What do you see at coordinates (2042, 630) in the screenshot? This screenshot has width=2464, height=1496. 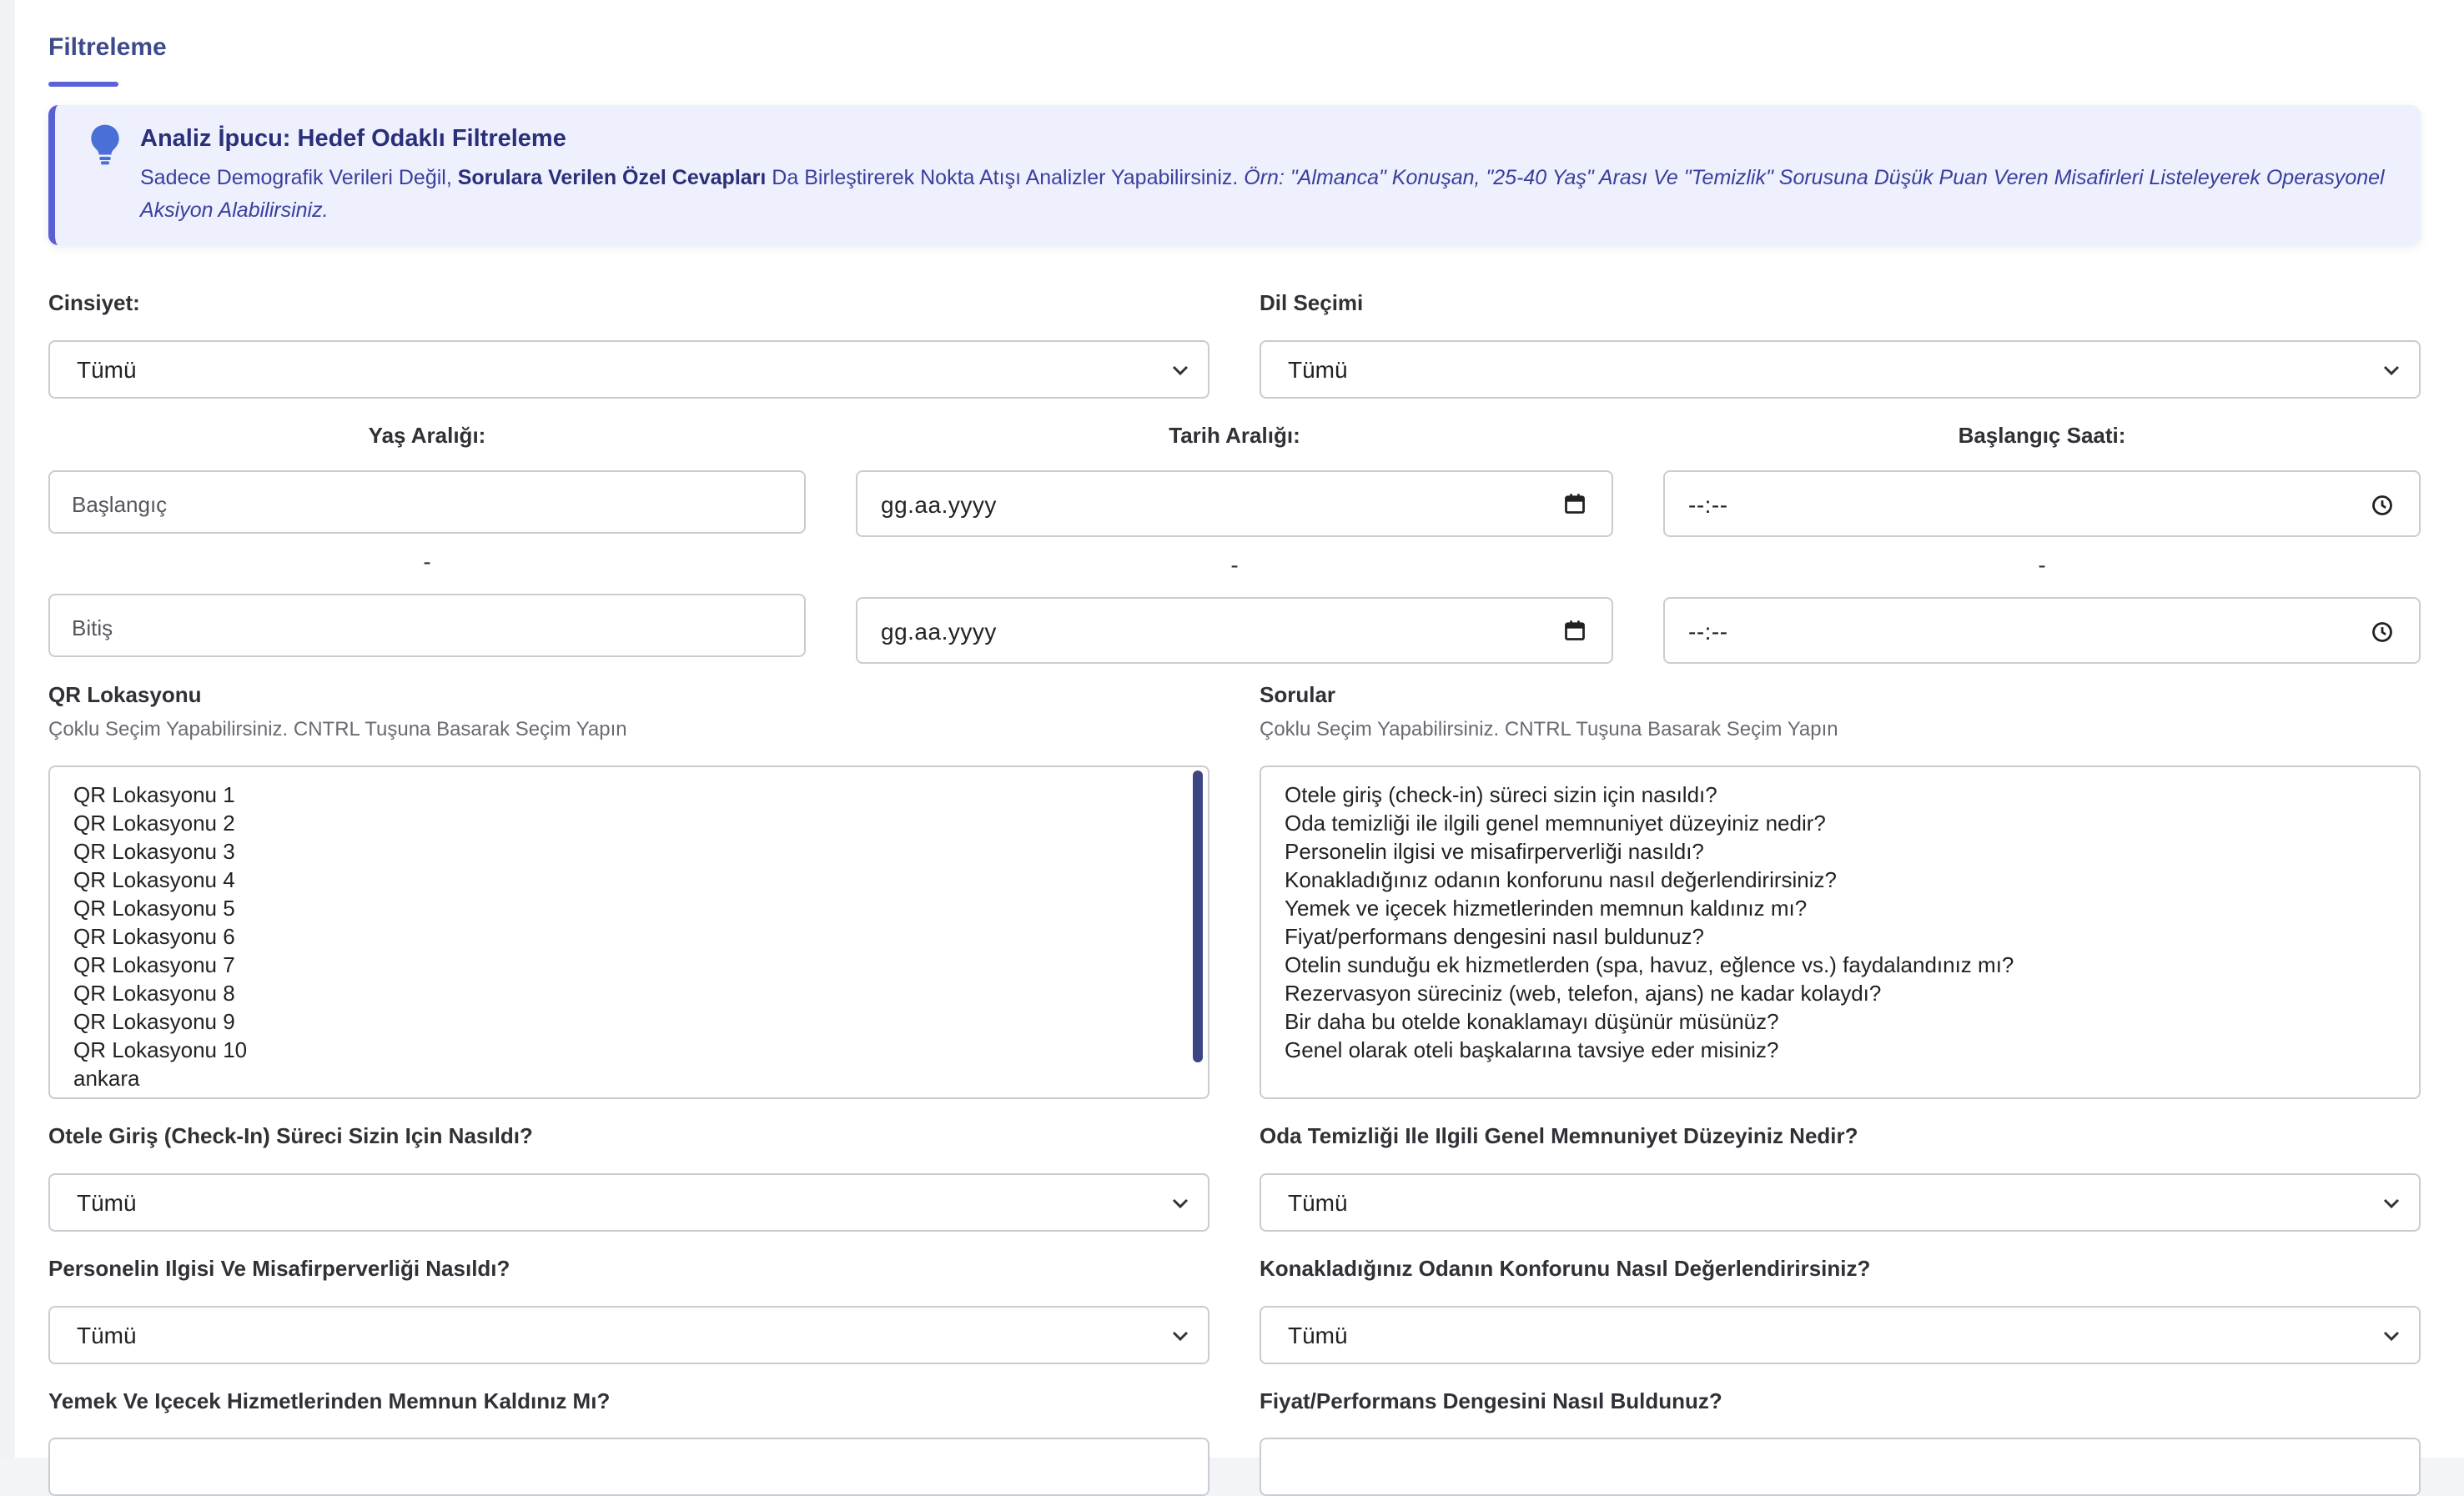 I see `end-time-input: --:--` at bounding box center [2042, 630].